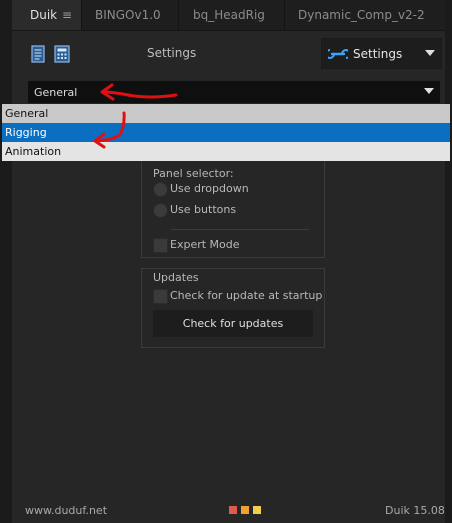  I want to click on tab-label: Dynamic_Comp_v2-2, so click(361, 15).